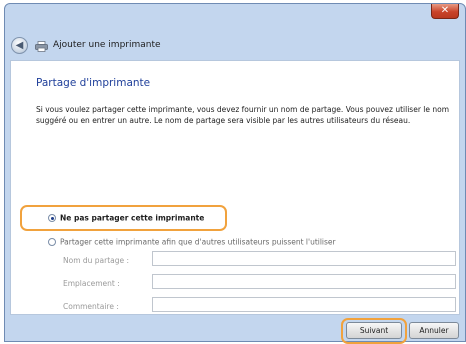  I want to click on back-arrow-icon: ◀, so click(19, 45).